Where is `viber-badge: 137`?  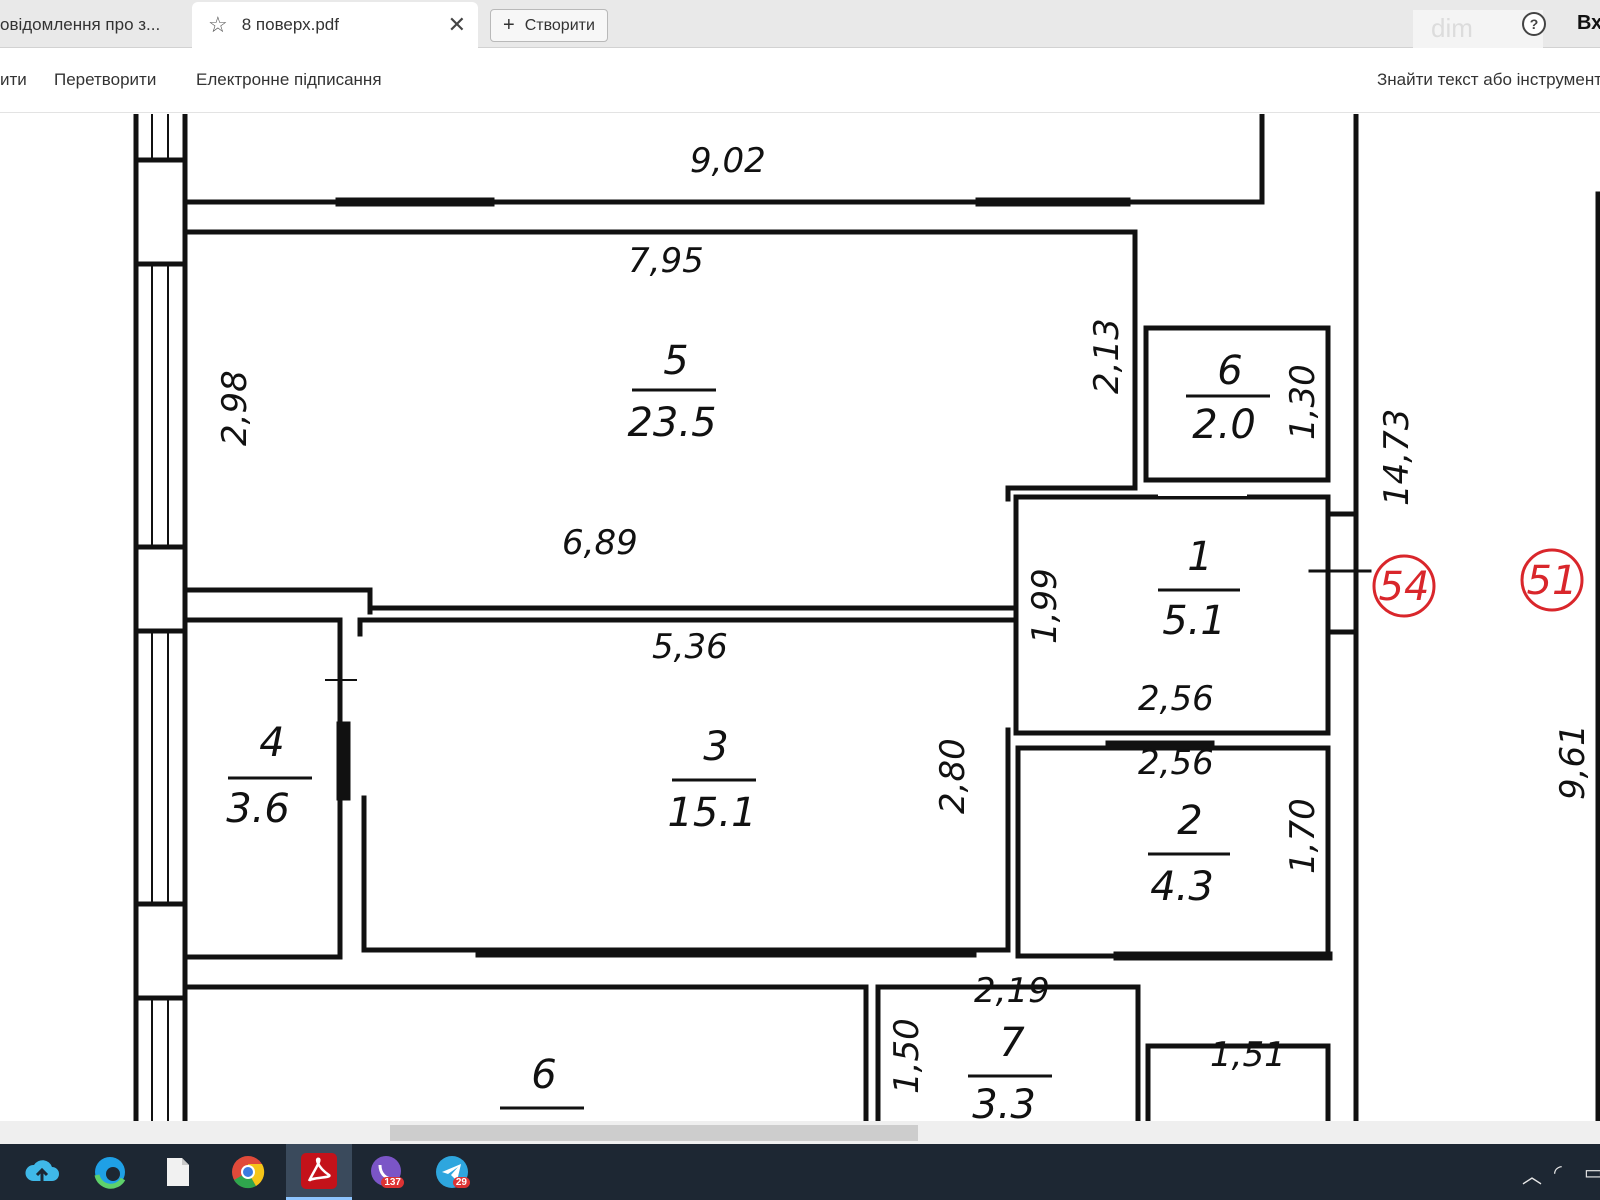
viber-badge: 137 is located at coordinates (392, 1182).